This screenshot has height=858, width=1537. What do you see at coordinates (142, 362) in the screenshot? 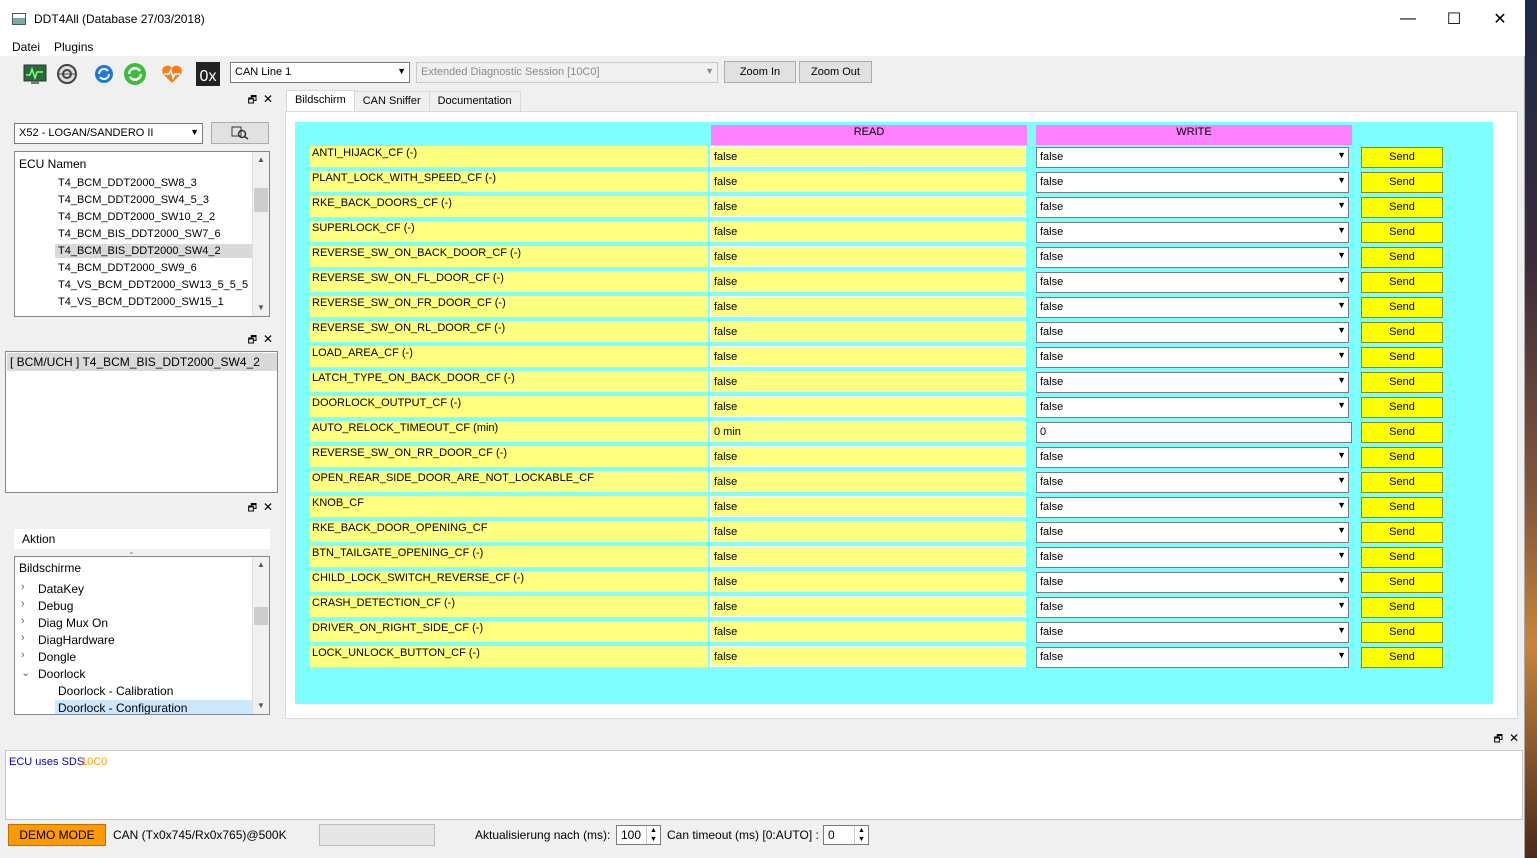
I see `current-ecu-item: [ BCM/UCH ] T4_BCM_BIS_DDT2000_SW4_2` at bounding box center [142, 362].